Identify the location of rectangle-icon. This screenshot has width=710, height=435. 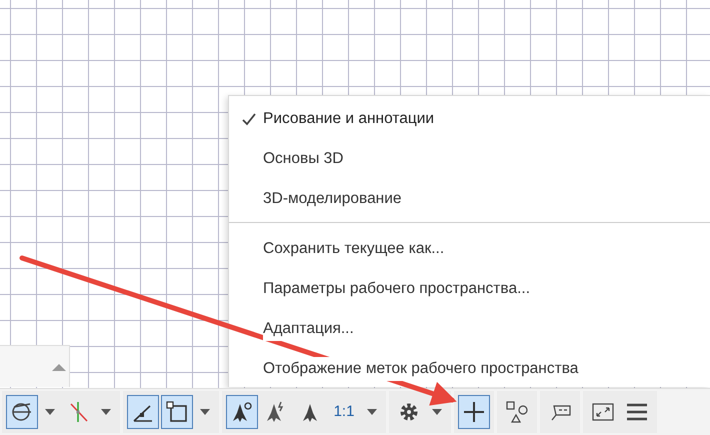
(177, 412).